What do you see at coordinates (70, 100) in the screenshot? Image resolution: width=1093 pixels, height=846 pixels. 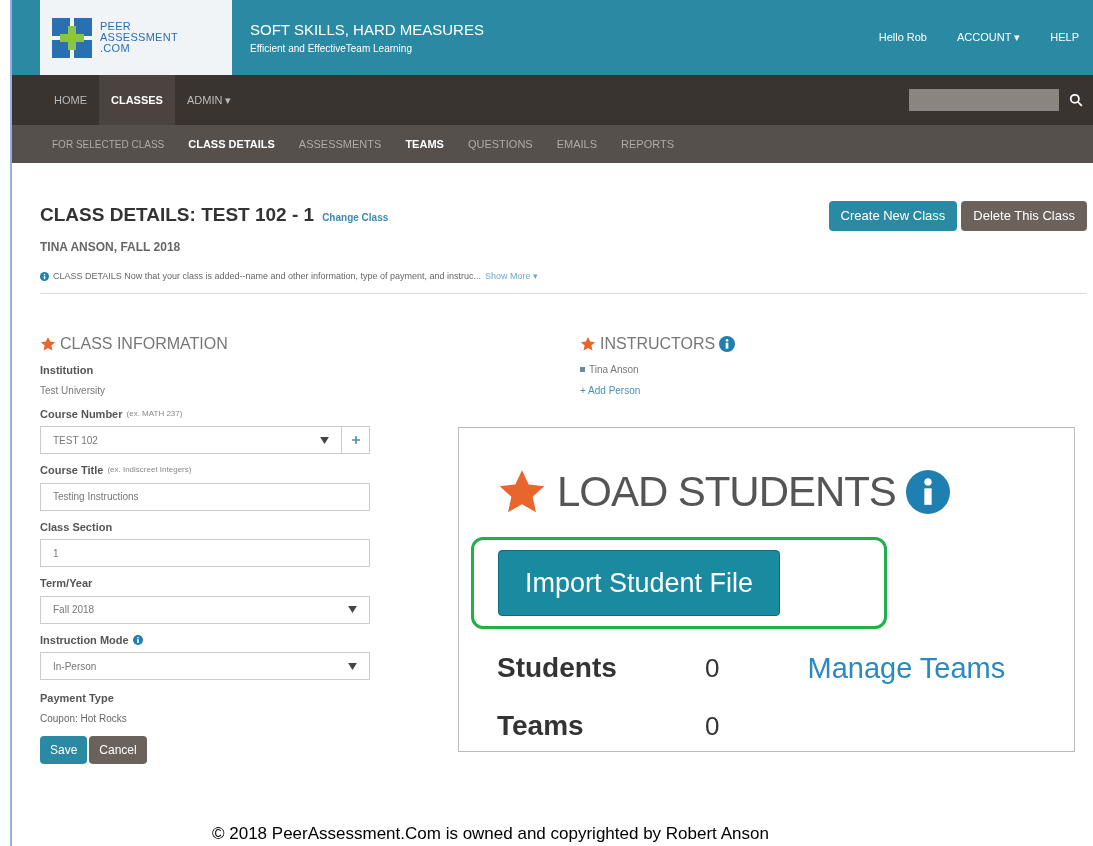 I see `nav-tab: HOME` at bounding box center [70, 100].